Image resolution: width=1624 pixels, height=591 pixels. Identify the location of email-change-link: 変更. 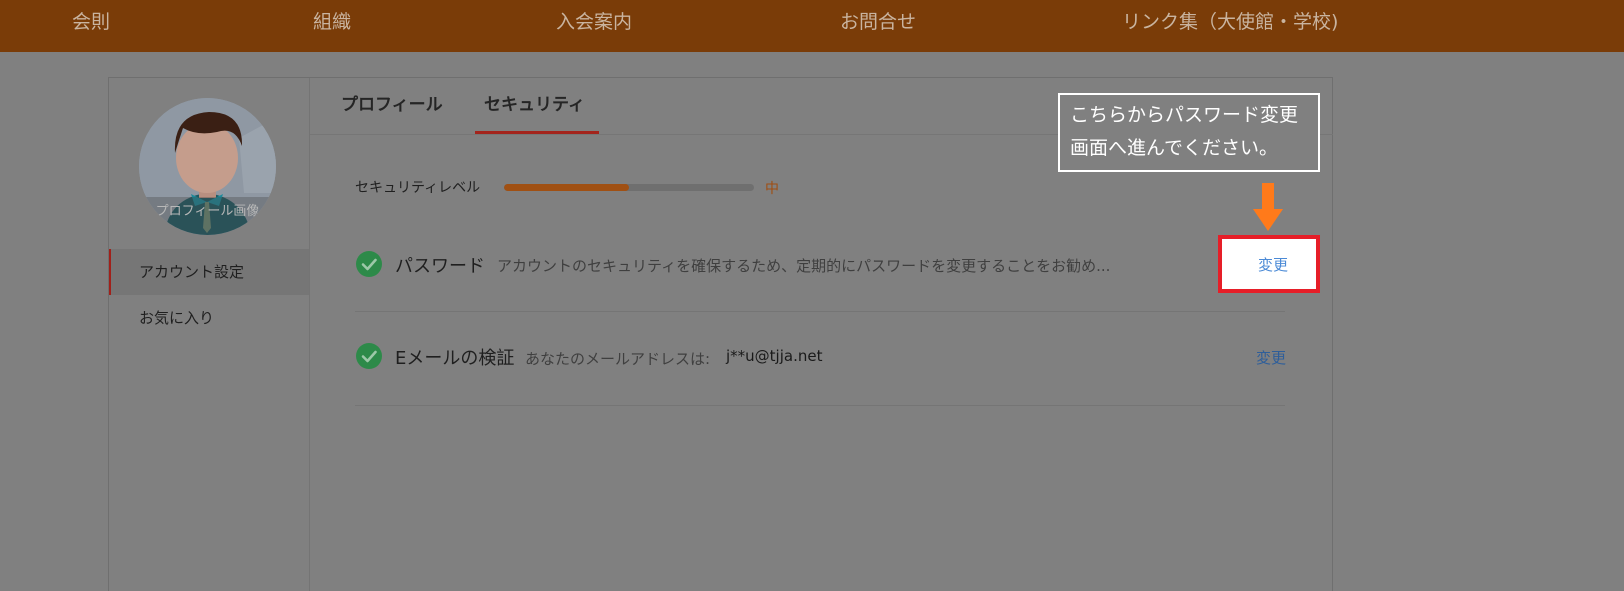
(1271, 357).